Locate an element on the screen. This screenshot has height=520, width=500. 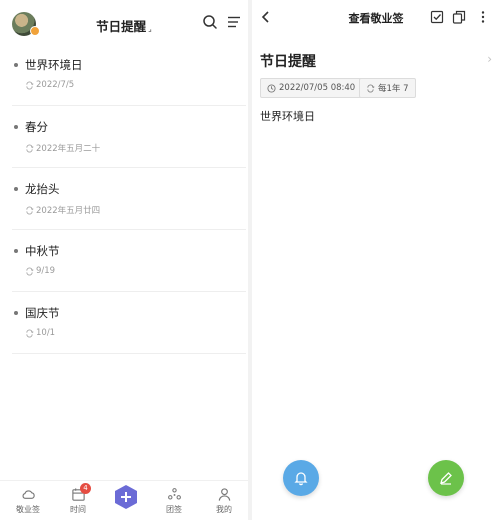
list-item: 中秋节 9/19 is located at coordinates (129, 261).